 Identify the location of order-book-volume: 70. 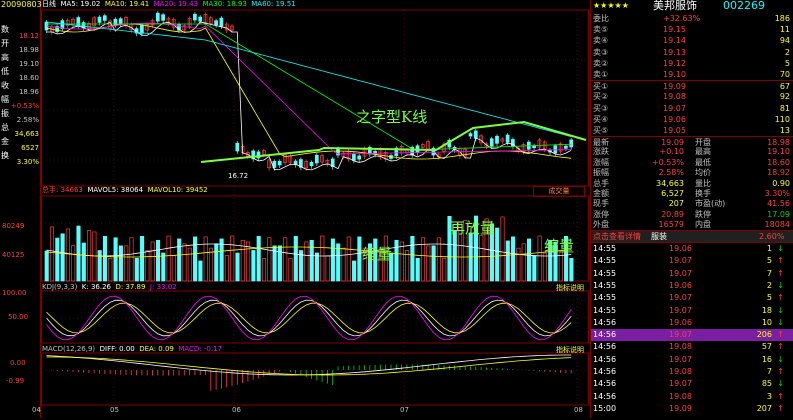
(784, 74).